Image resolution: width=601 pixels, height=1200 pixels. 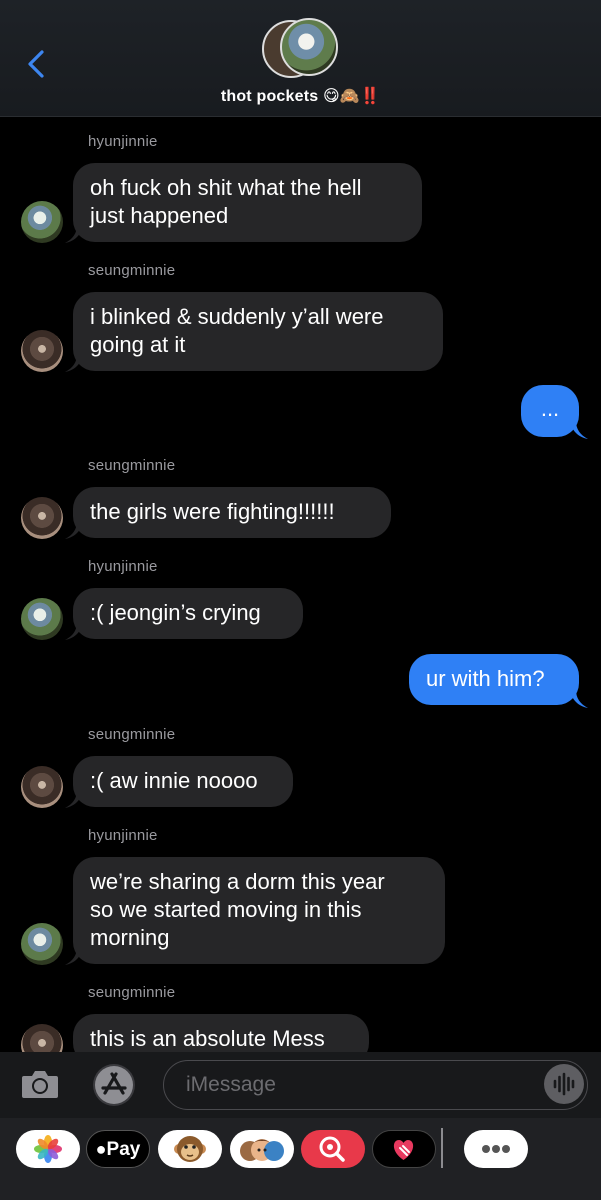 I want to click on incoming-message: :( aw innie noooo, so click(x=183, y=781).